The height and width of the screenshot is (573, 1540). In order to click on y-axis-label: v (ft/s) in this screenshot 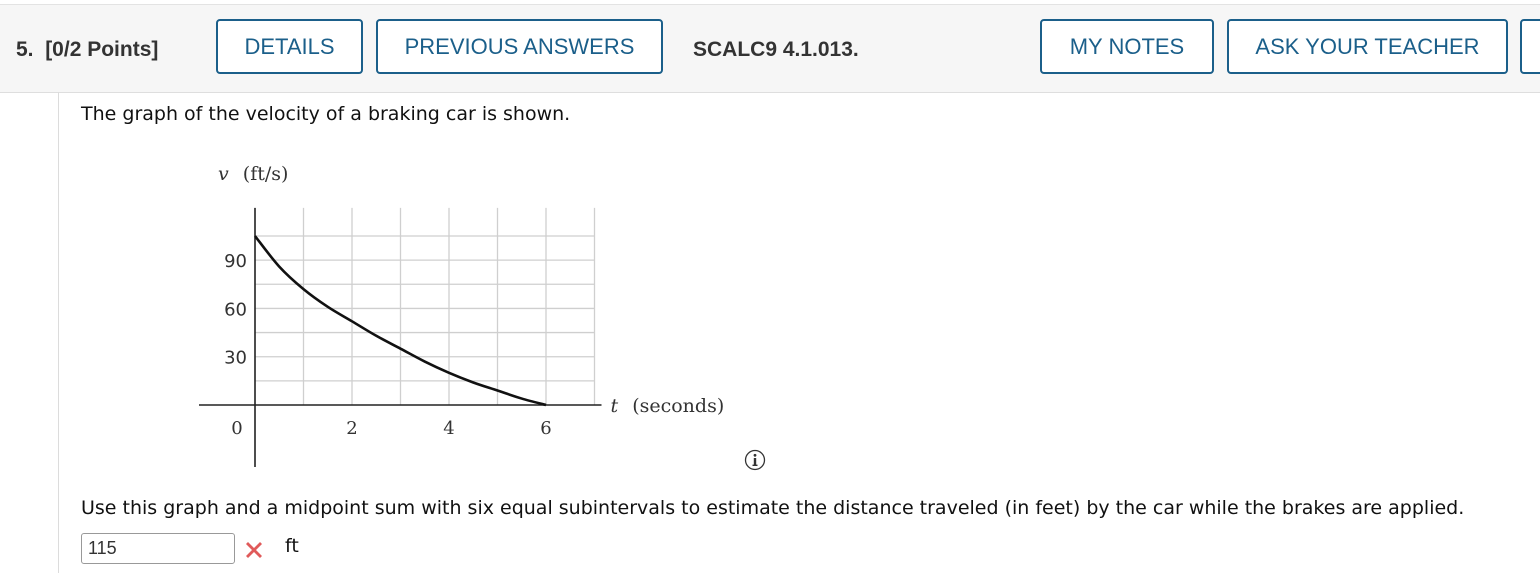, I will do `click(253, 174)`.